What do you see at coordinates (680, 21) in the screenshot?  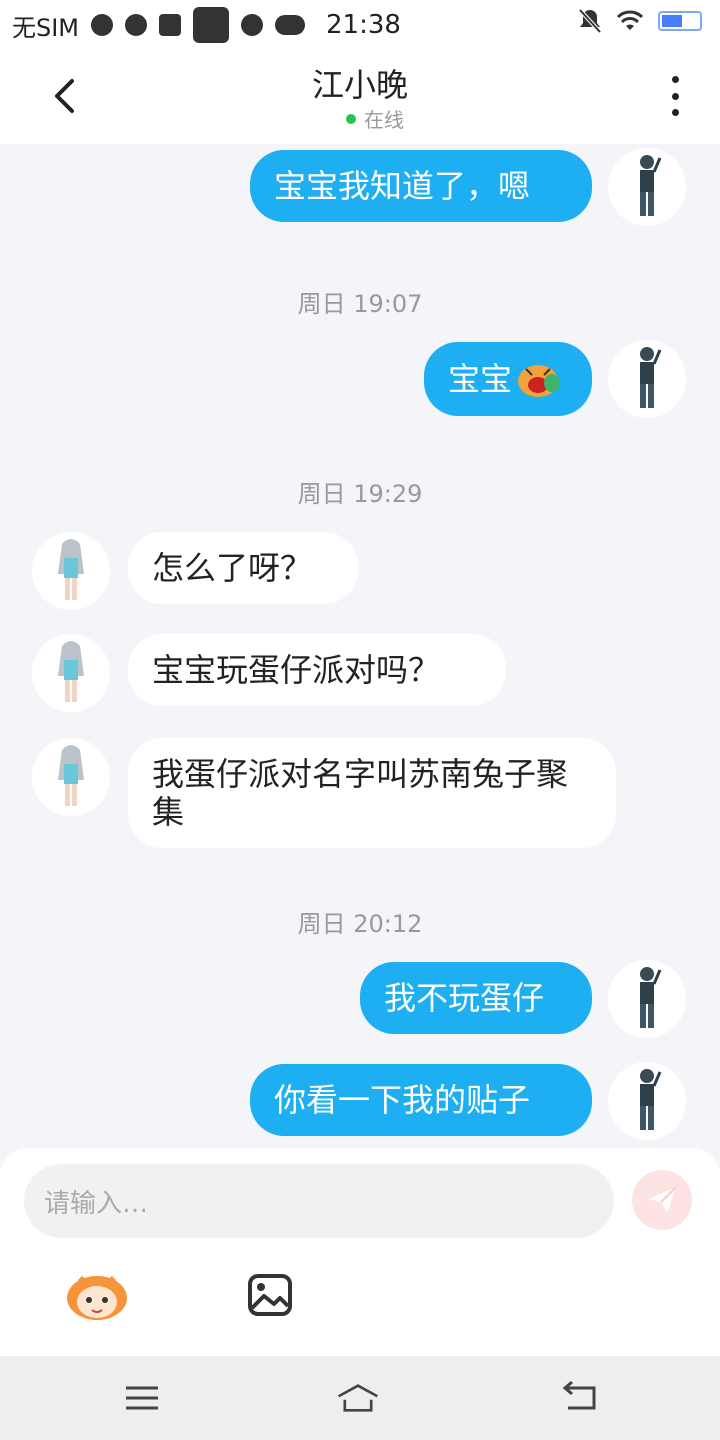 I see `battery-icon` at bounding box center [680, 21].